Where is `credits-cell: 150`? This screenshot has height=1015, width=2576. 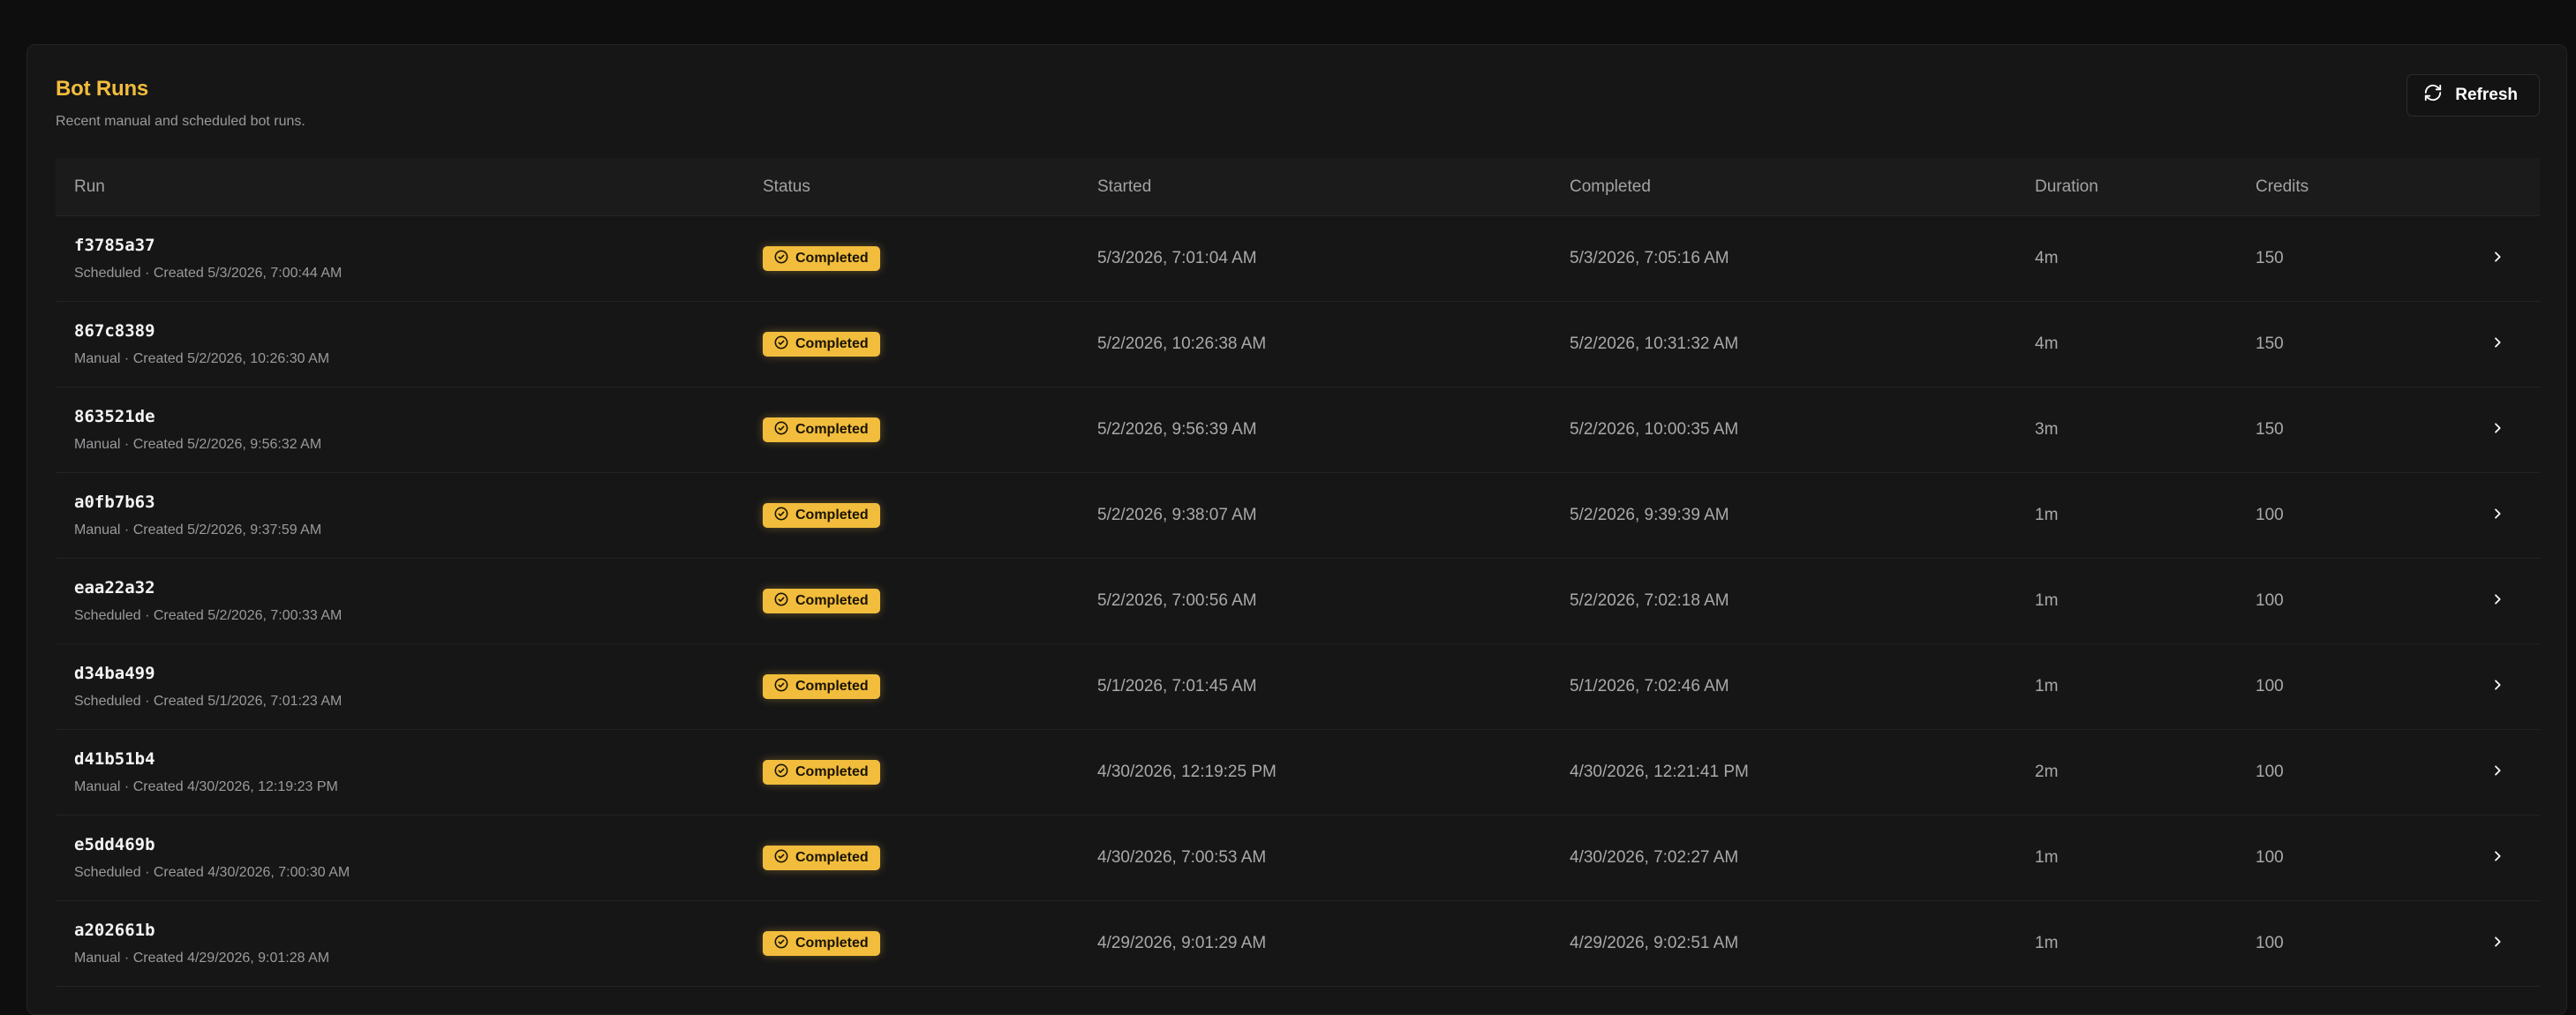 credits-cell: 150 is located at coordinates (2270, 258).